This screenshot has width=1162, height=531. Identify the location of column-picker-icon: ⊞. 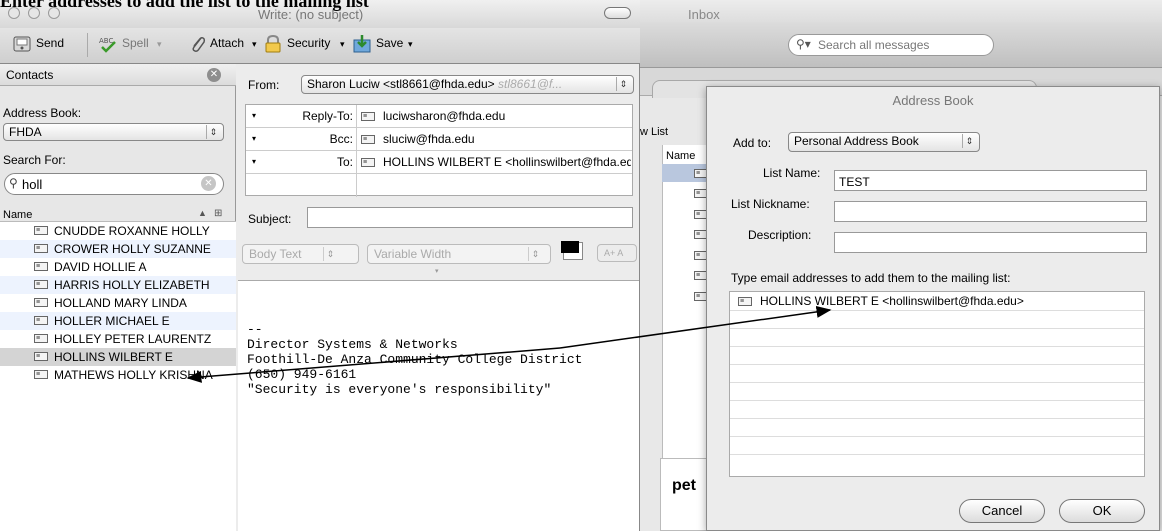
(218, 213).